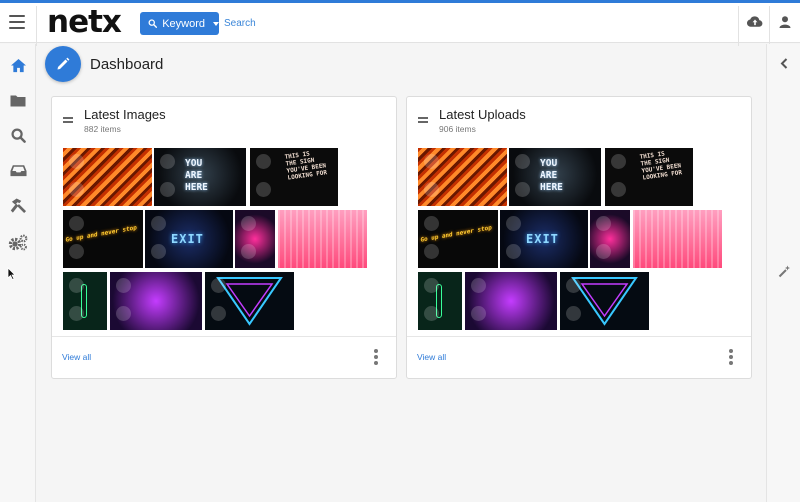  I want to click on sidebar-item-search, so click(18, 135).